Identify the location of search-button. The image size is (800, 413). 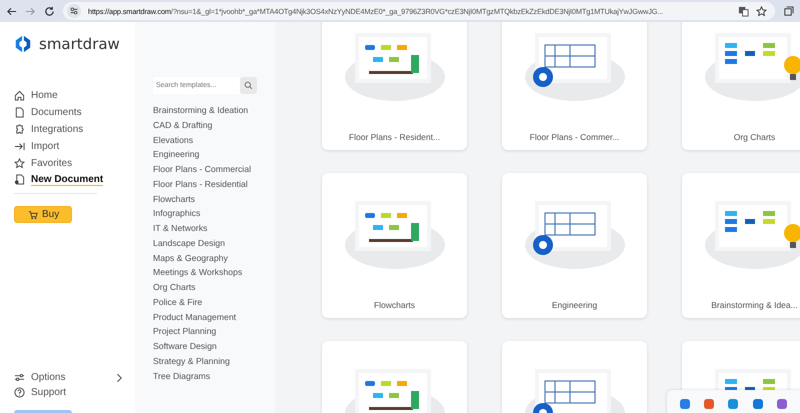
(248, 85).